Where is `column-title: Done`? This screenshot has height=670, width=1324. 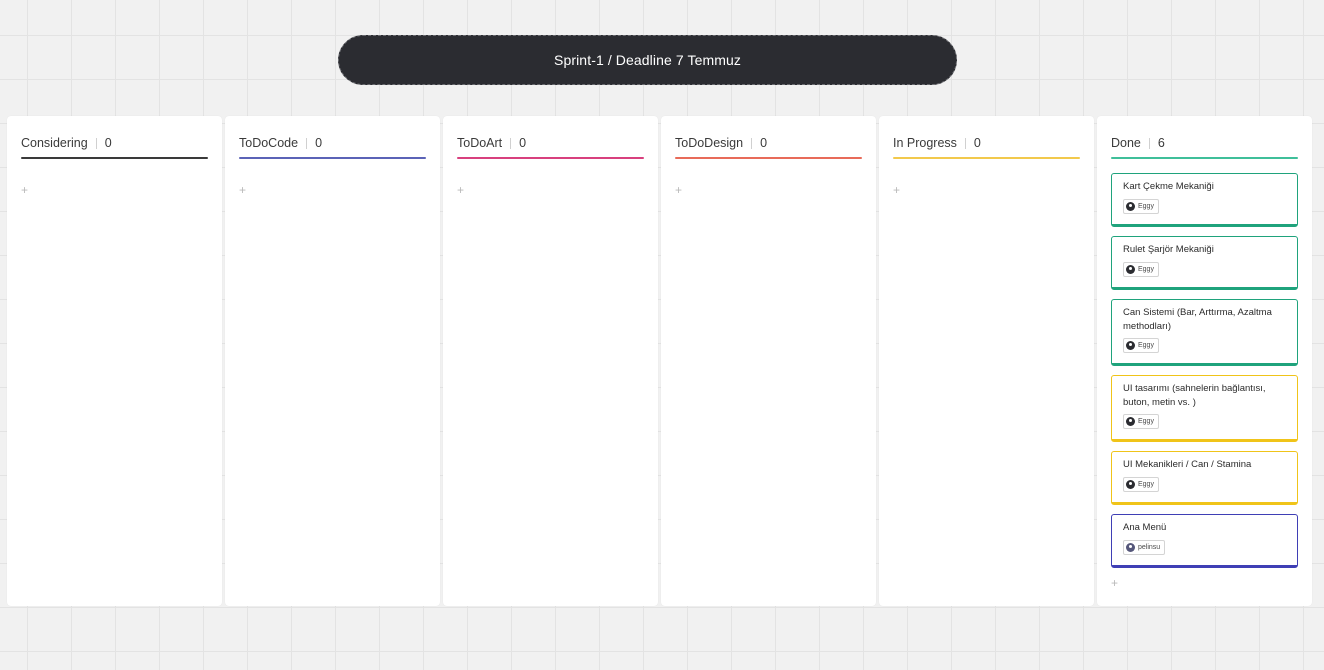 column-title: Done is located at coordinates (1126, 143).